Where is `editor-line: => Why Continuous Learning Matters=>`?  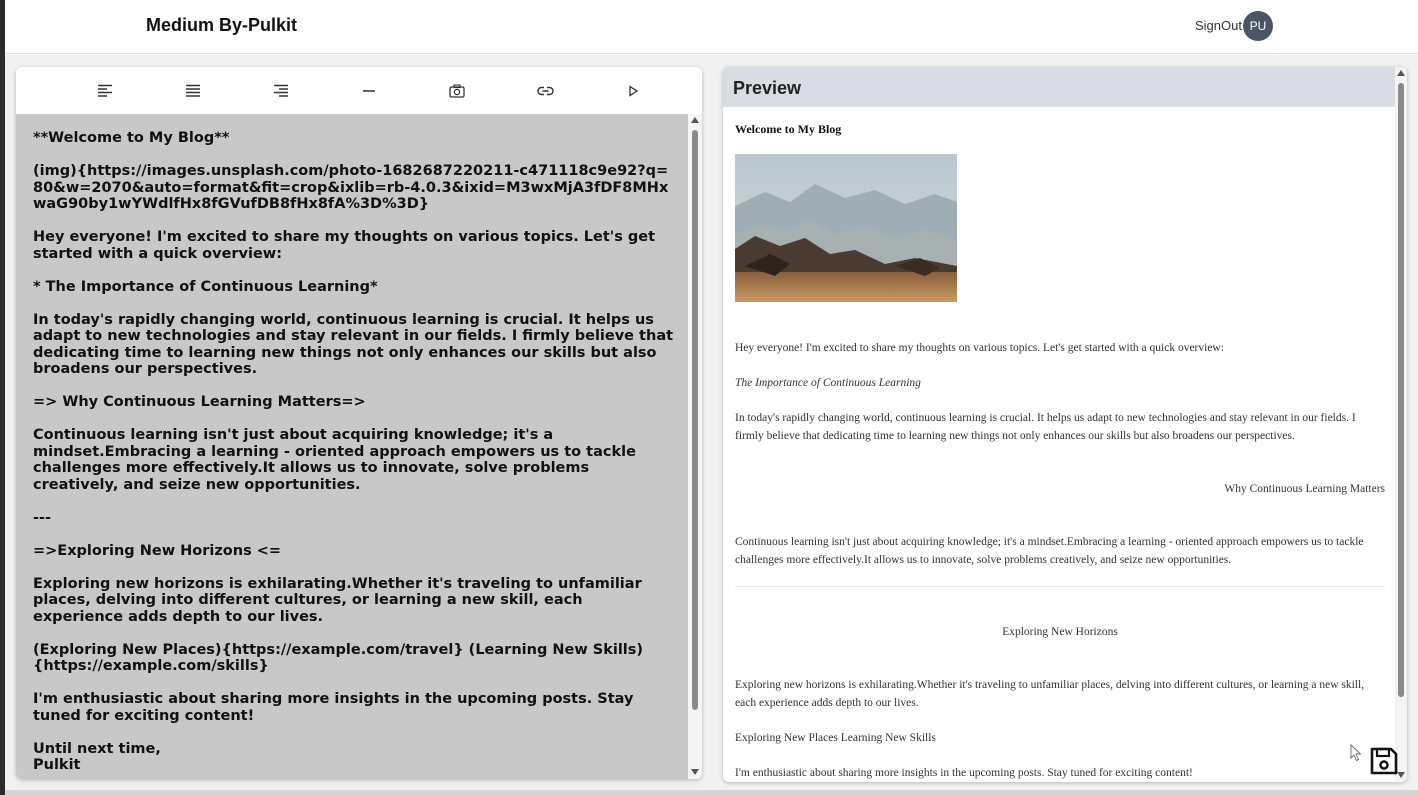
editor-line: => Why Continuous Learning Matters=> is located at coordinates (199, 402).